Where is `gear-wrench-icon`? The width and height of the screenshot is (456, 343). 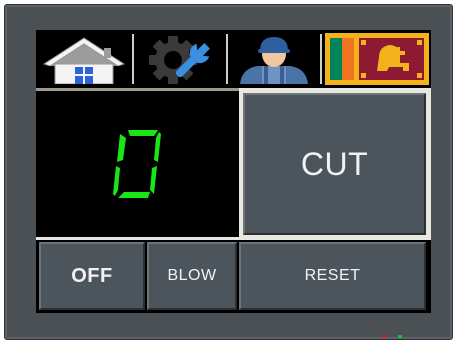 gear-wrench-icon is located at coordinates (179, 60).